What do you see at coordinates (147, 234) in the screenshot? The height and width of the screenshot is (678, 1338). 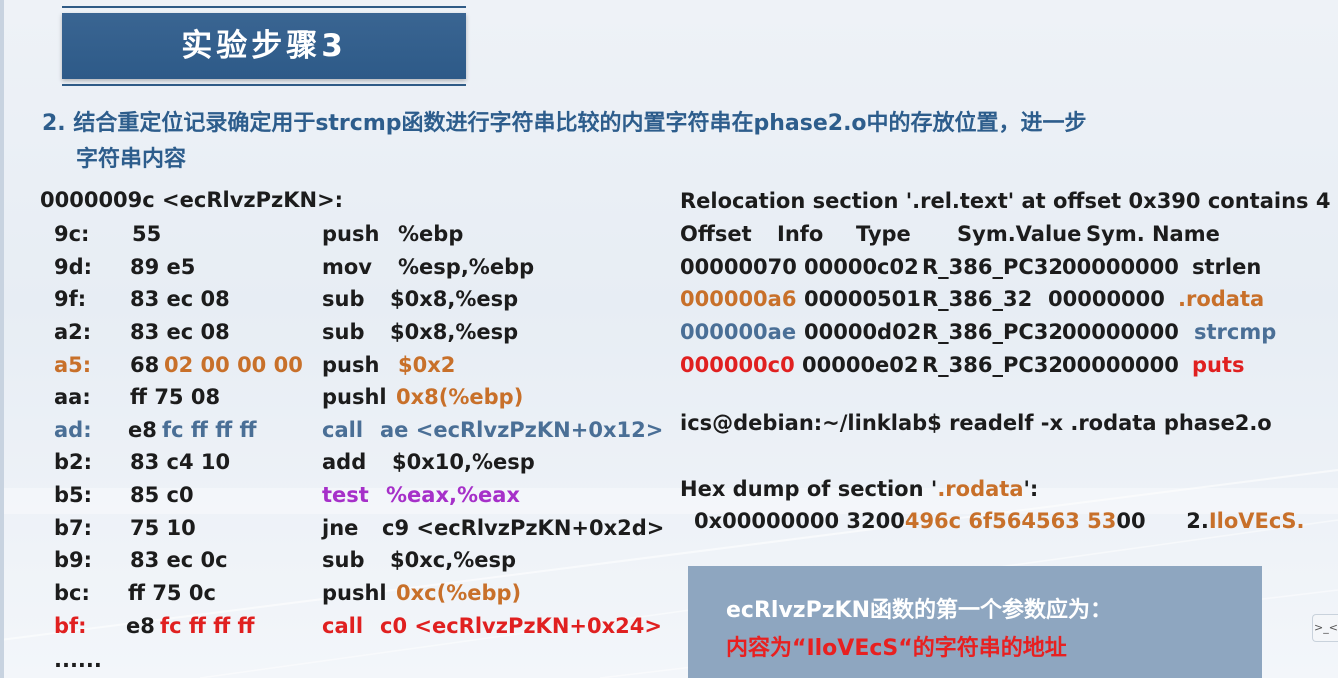 I see `disasm-bytes: 55` at bounding box center [147, 234].